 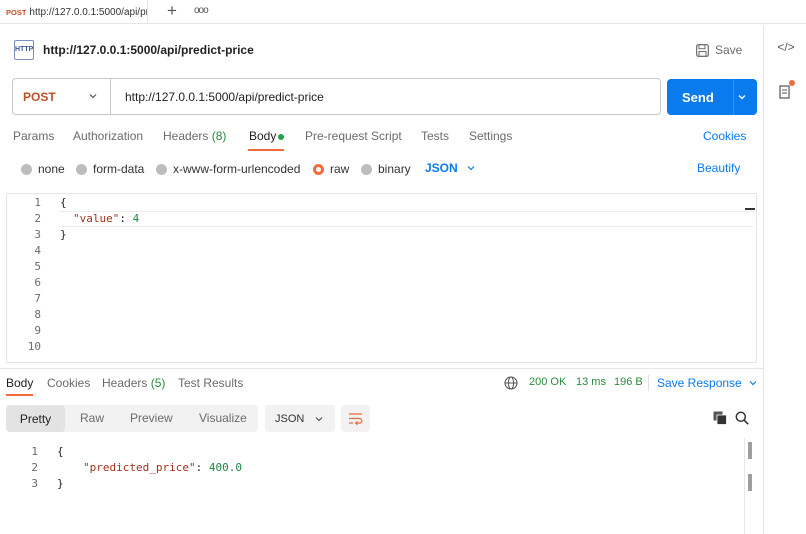 What do you see at coordinates (108, 136) in the screenshot?
I see `tab-authorization: Authorization` at bounding box center [108, 136].